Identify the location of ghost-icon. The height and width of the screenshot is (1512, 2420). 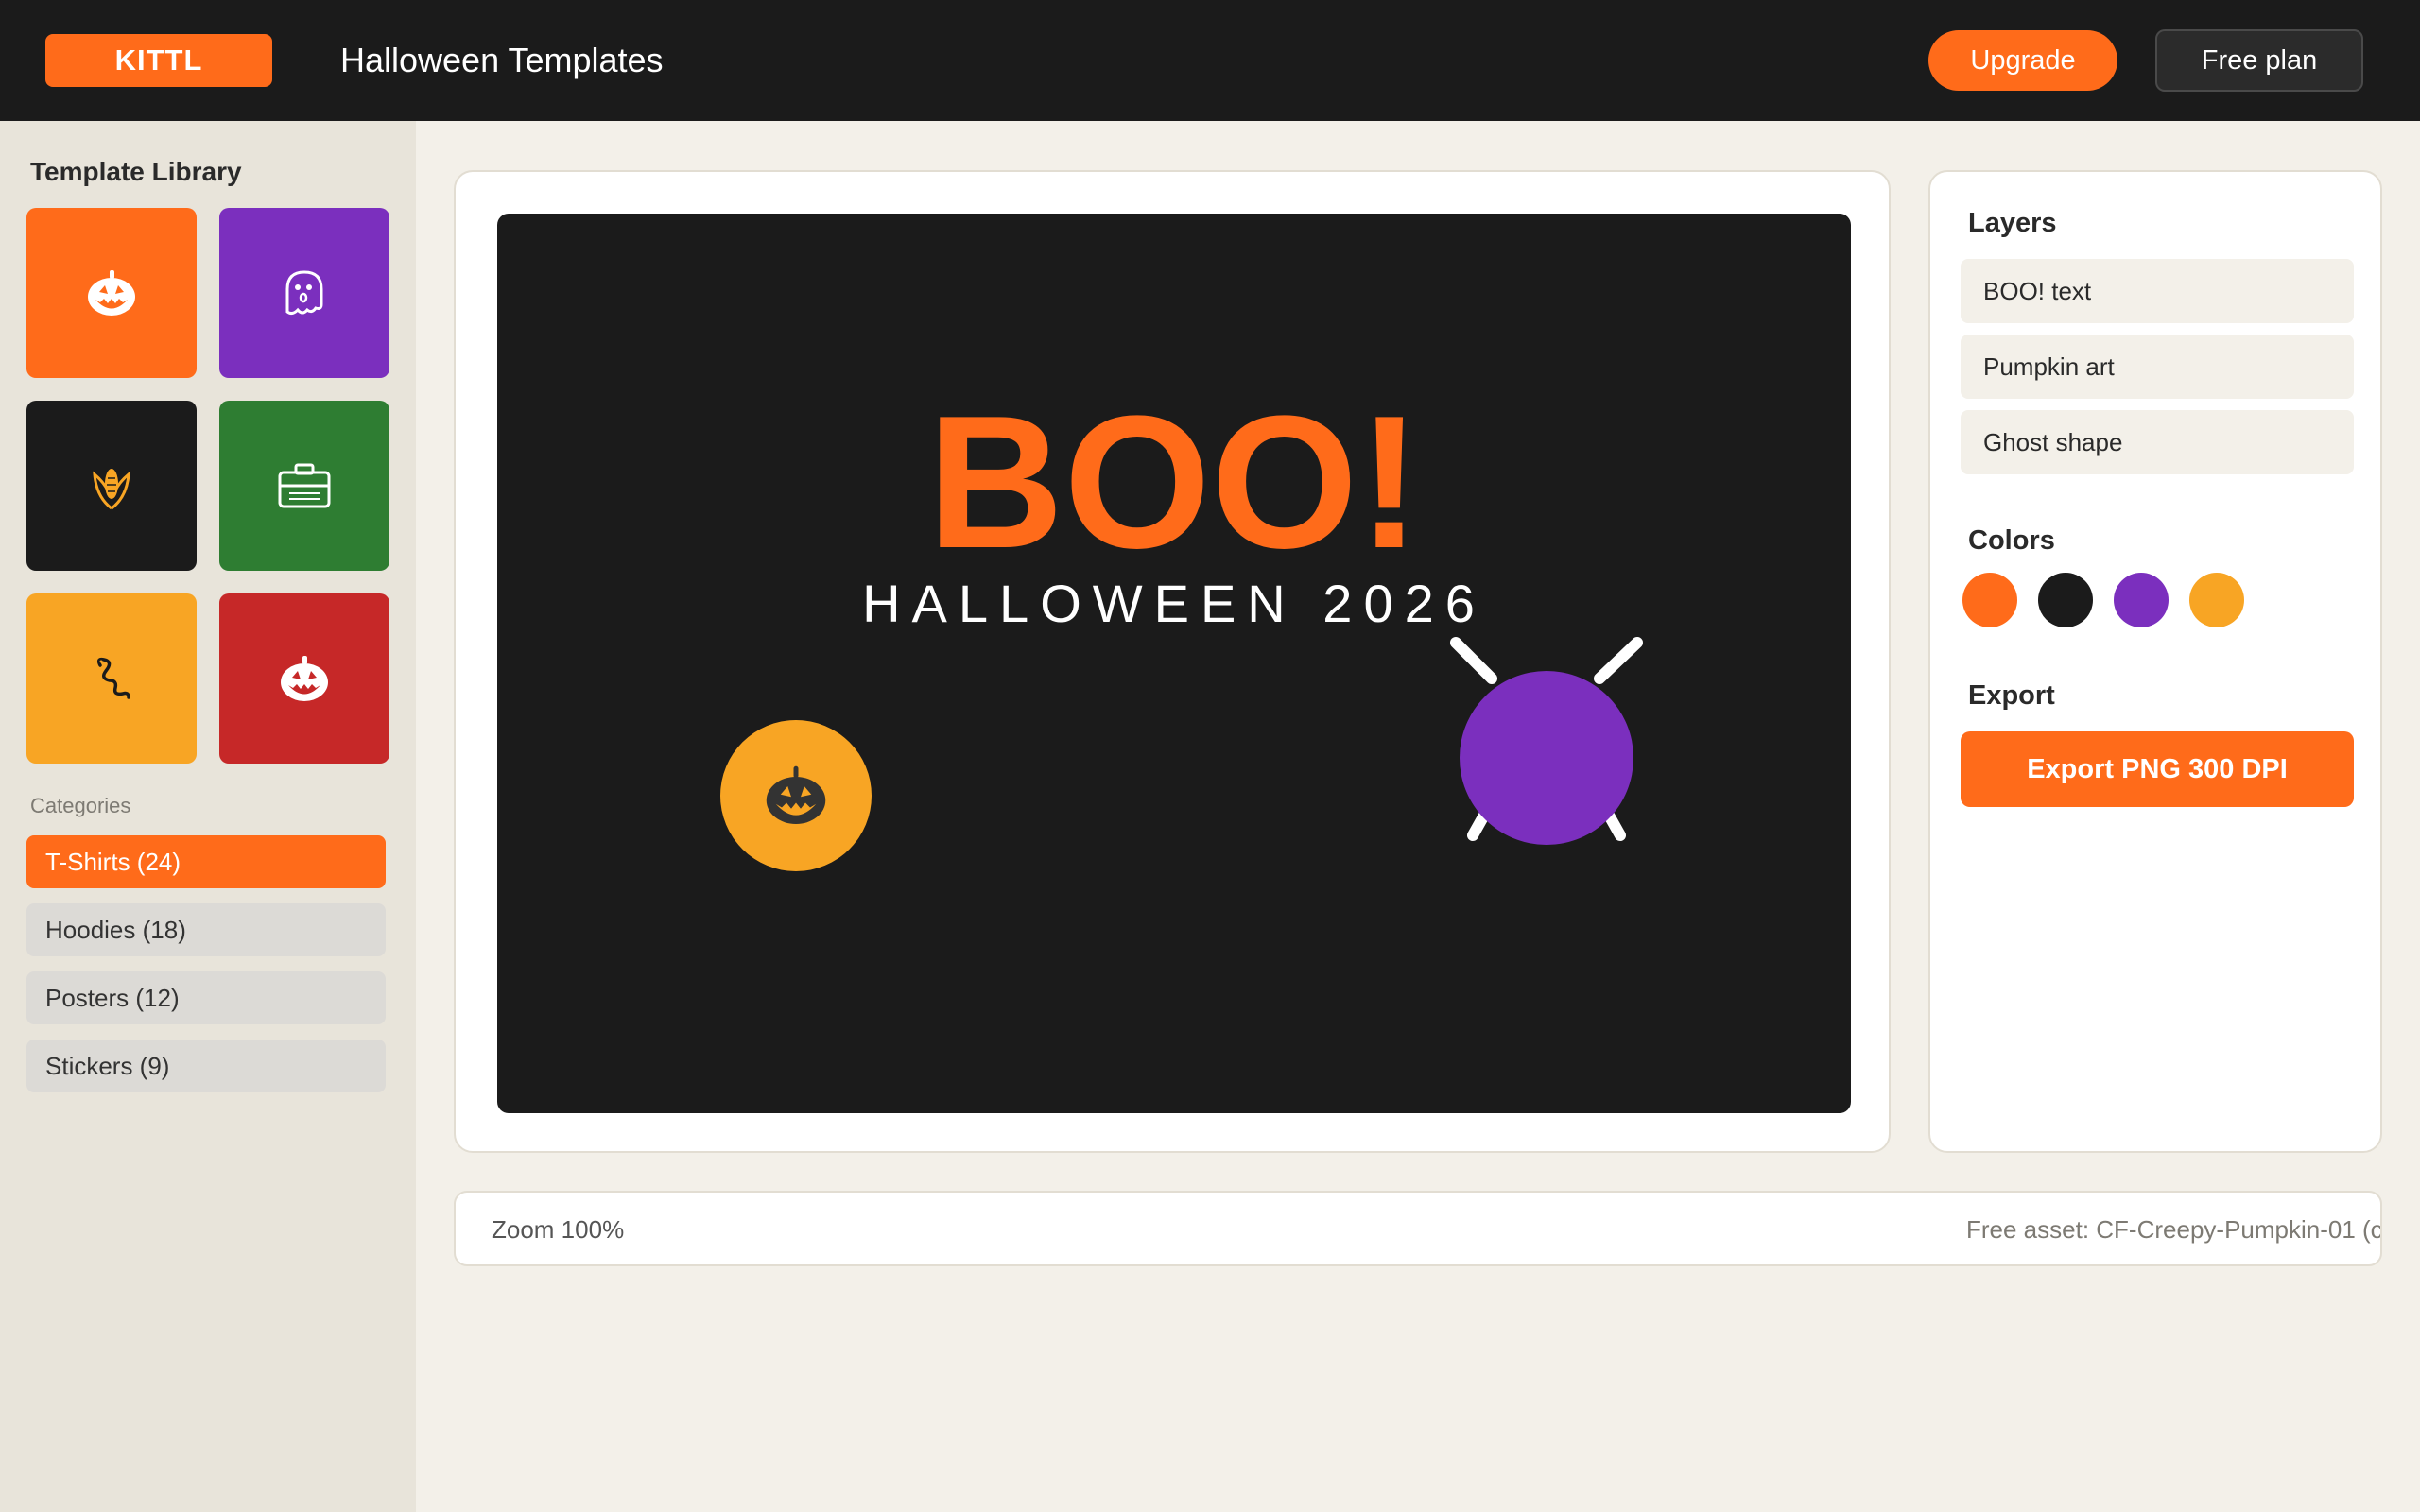
(304, 293).